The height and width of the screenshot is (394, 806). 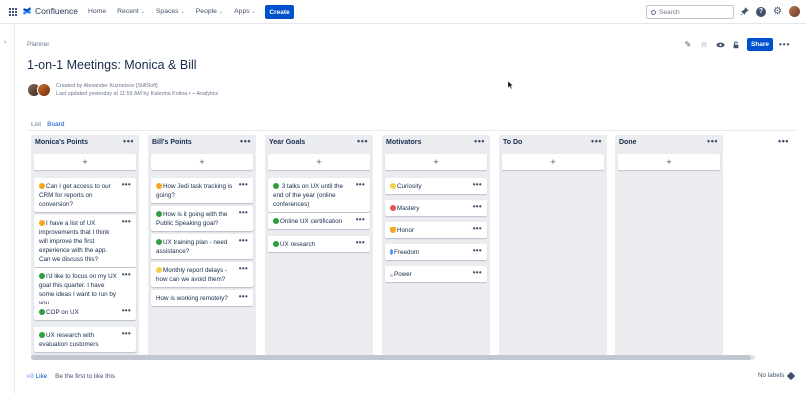 I want to click on board-card: UX research •••, so click(x=319, y=244).